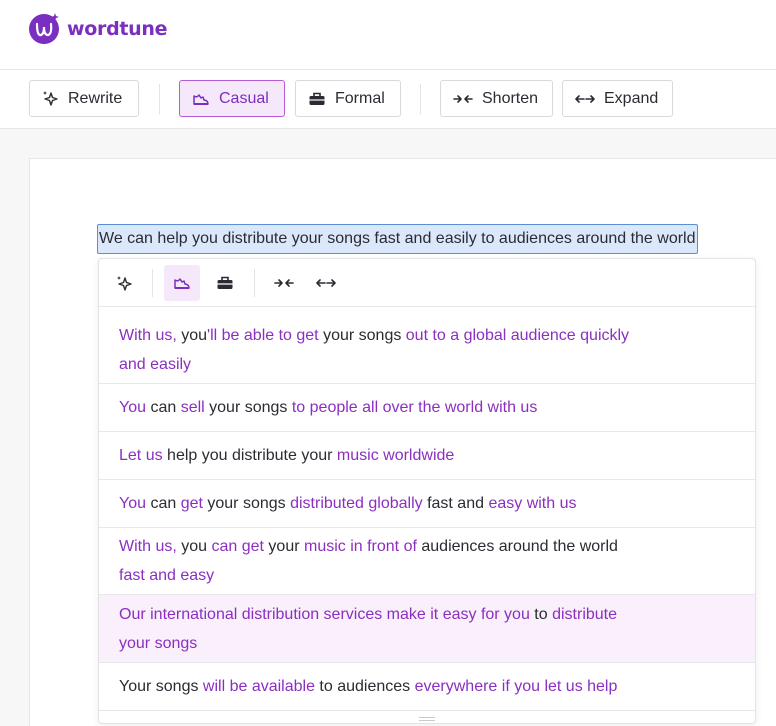  I want to click on changed-text: music worldwide, so click(395, 455).